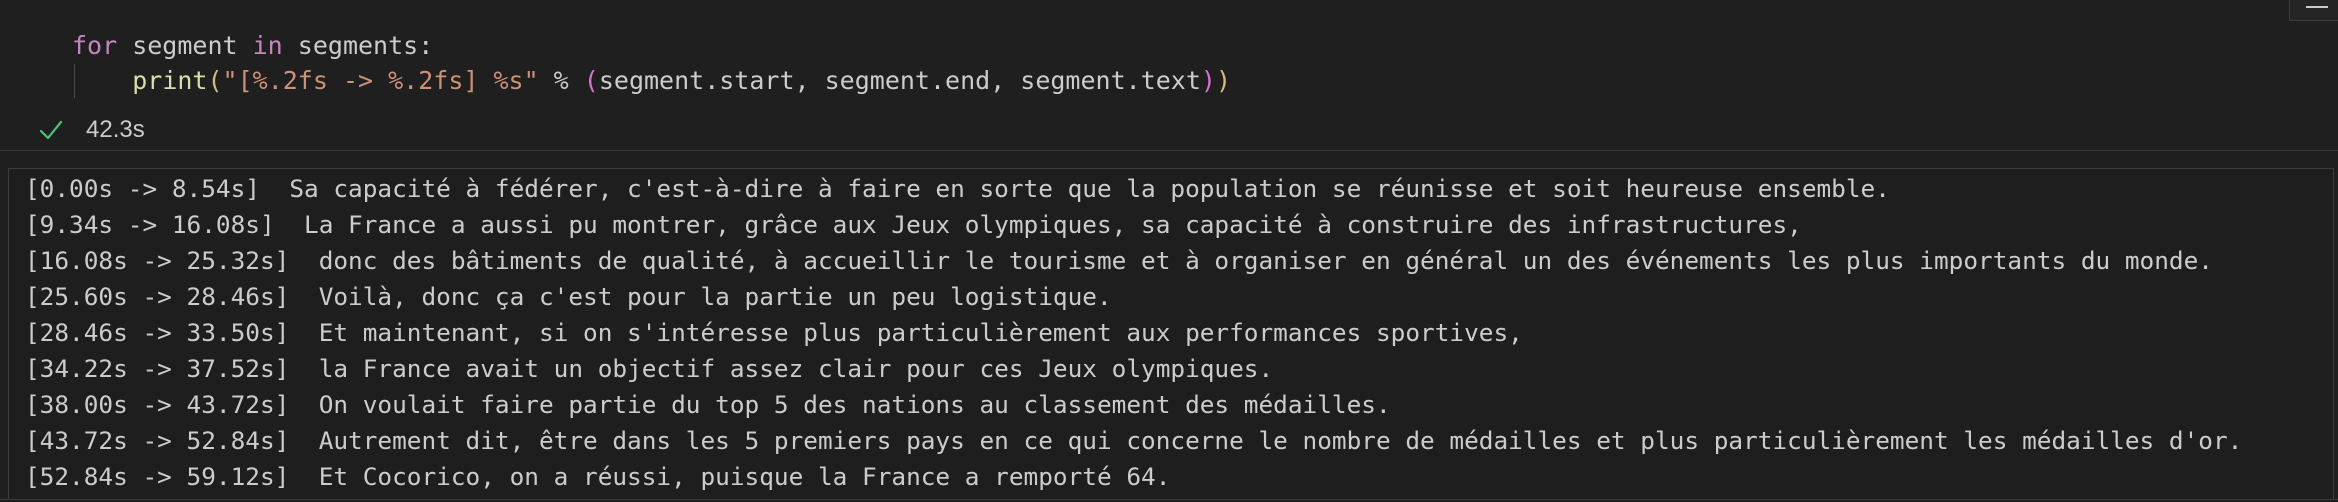  I want to click on function-print: print, so click(170, 80).